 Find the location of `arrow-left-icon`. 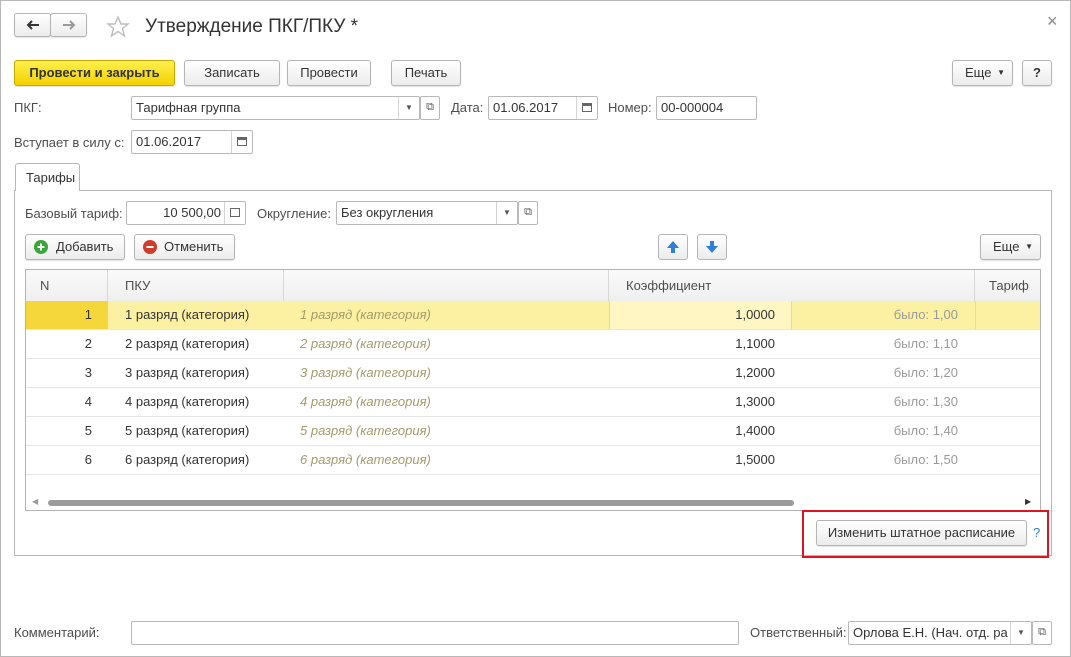

arrow-left-icon is located at coordinates (32, 25).